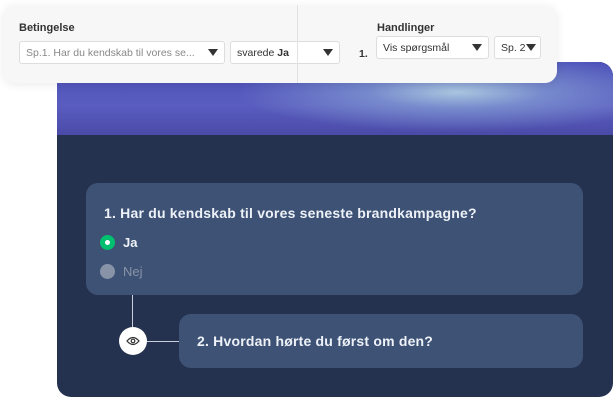  I want to click on action-select: Vis spørgsmål, so click(432, 47).